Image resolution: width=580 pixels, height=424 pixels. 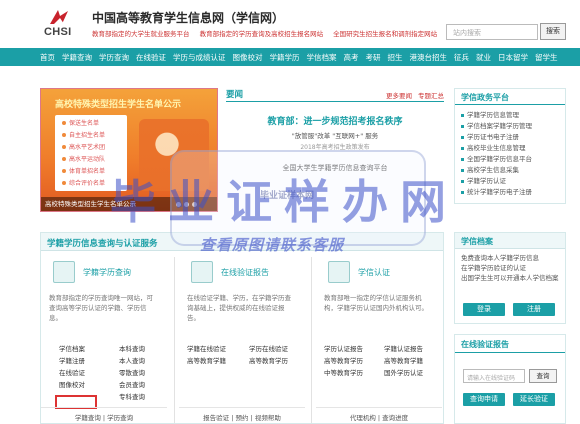 I want to click on nav-item-zhaosheng: 招生, so click(x=395, y=57).